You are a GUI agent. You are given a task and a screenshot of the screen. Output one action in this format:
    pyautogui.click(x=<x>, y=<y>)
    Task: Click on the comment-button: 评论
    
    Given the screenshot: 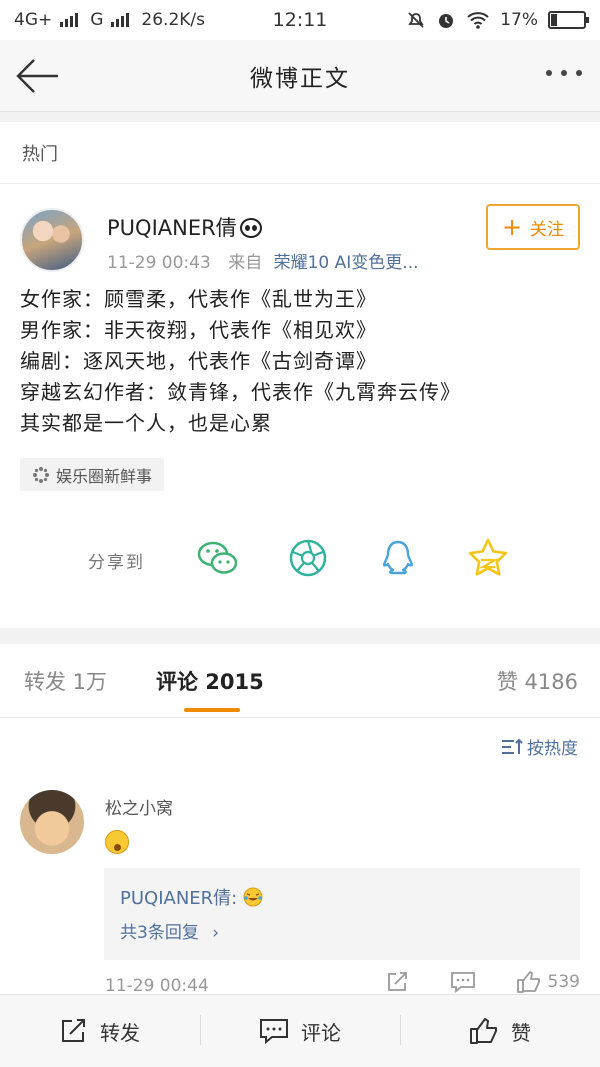 What is the action you would take?
    pyautogui.click(x=300, y=1031)
    